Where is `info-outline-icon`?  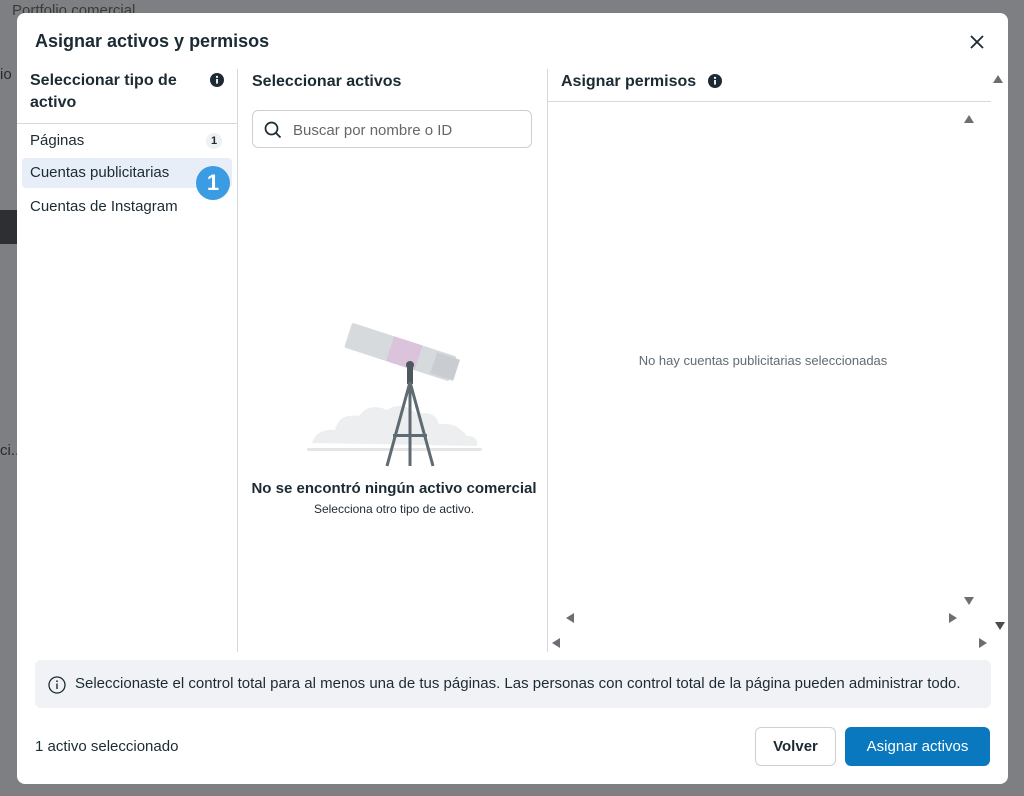
info-outline-icon is located at coordinates (57, 685).